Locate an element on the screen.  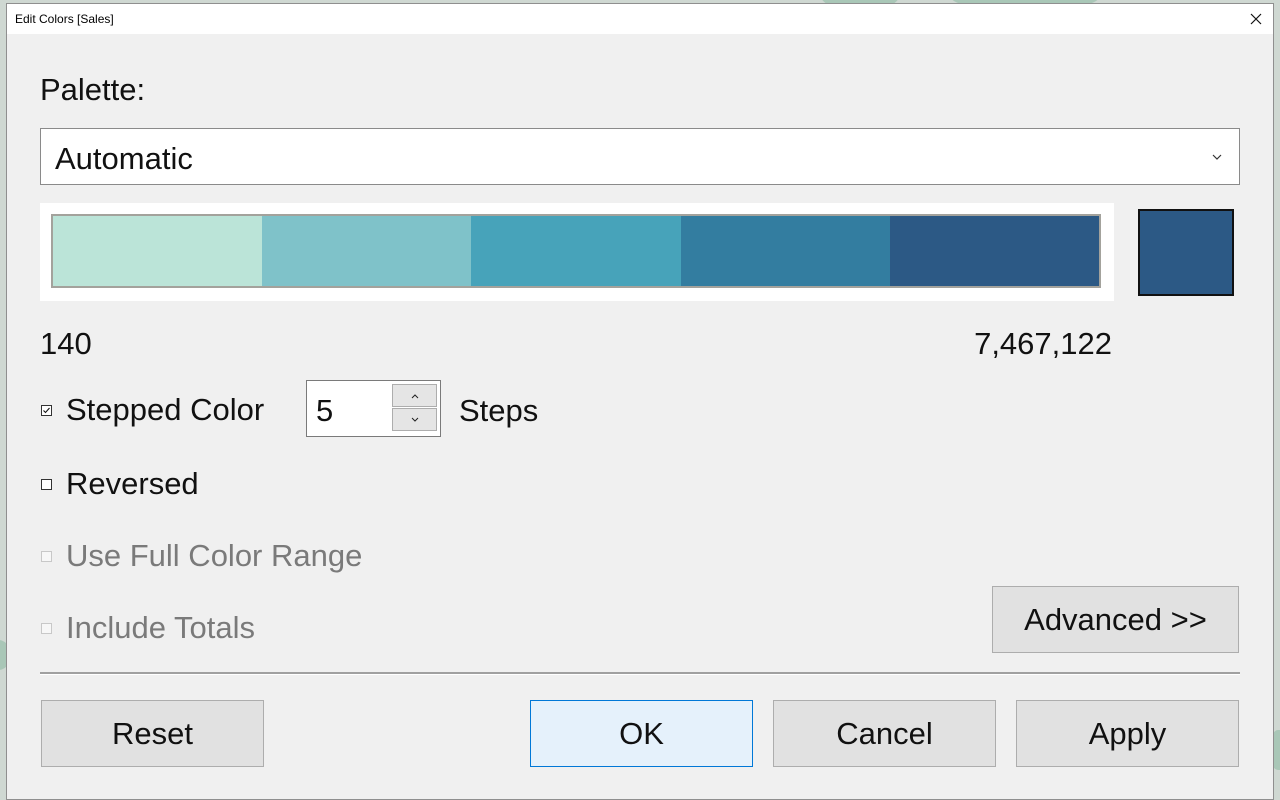
ok-button: OK is located at coordinates (641, 733).